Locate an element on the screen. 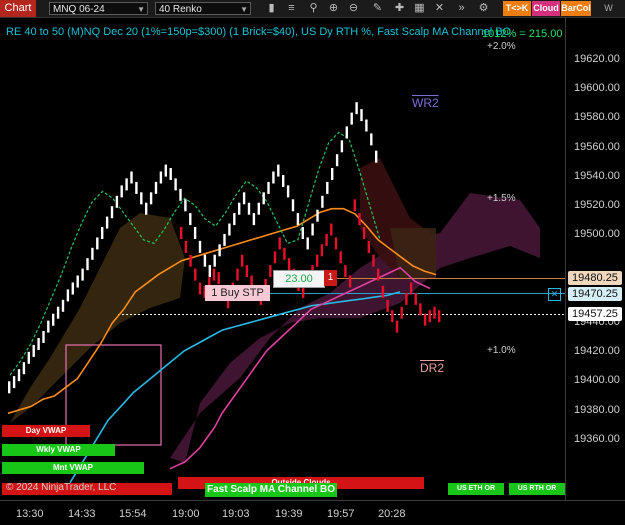  copyright-text: © 2024 NinjaTrader, LLC is located at coordinates (61, 487).